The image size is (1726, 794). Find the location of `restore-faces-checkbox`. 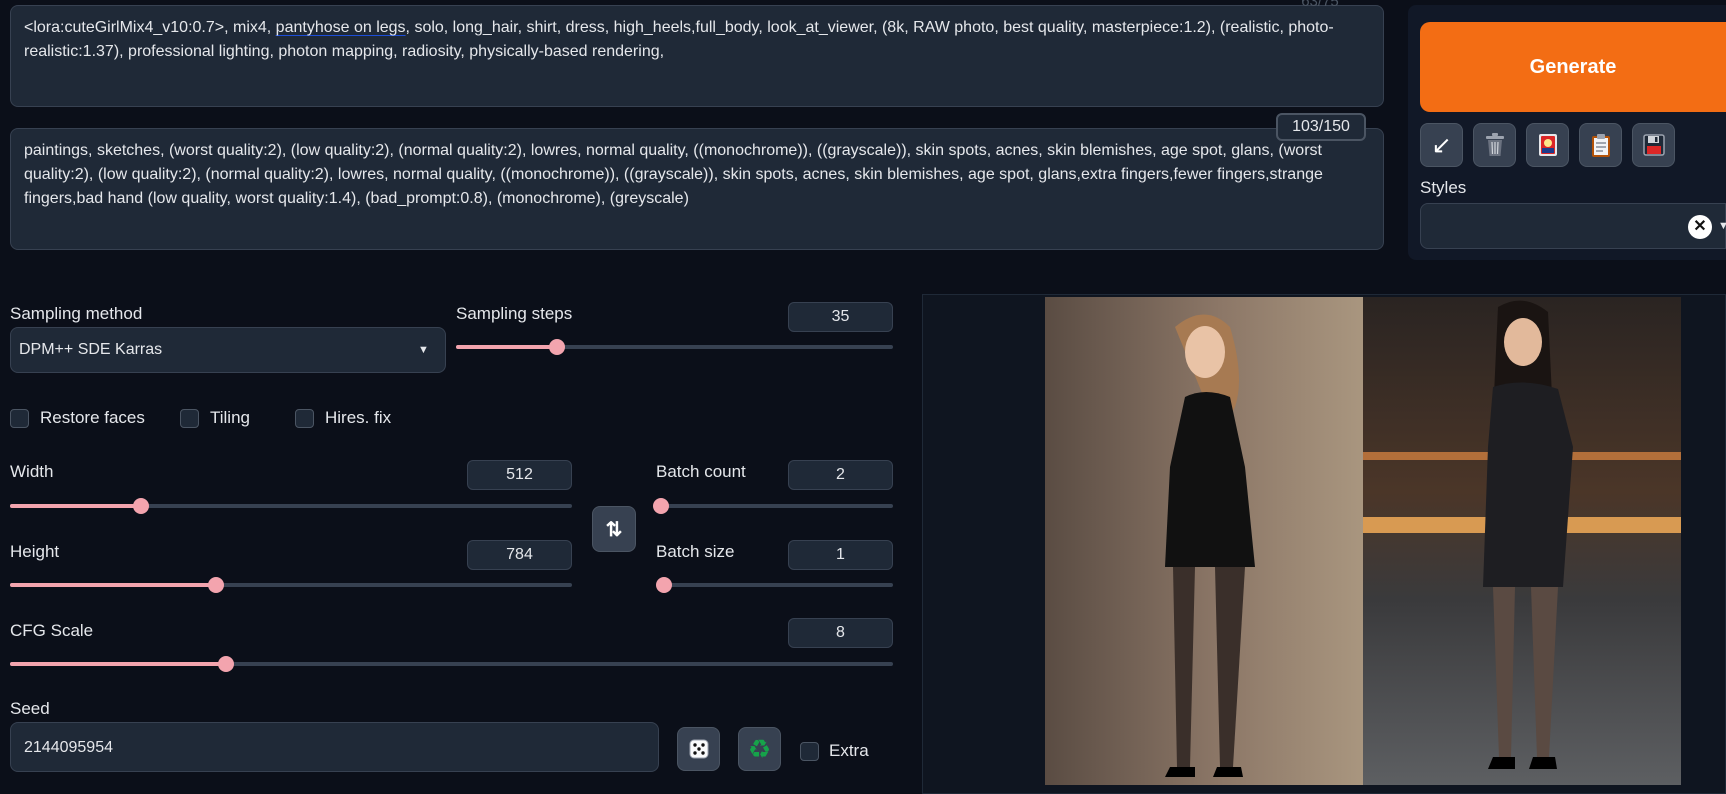

restore-faces-checkbox is located at coordinates (19, 418).